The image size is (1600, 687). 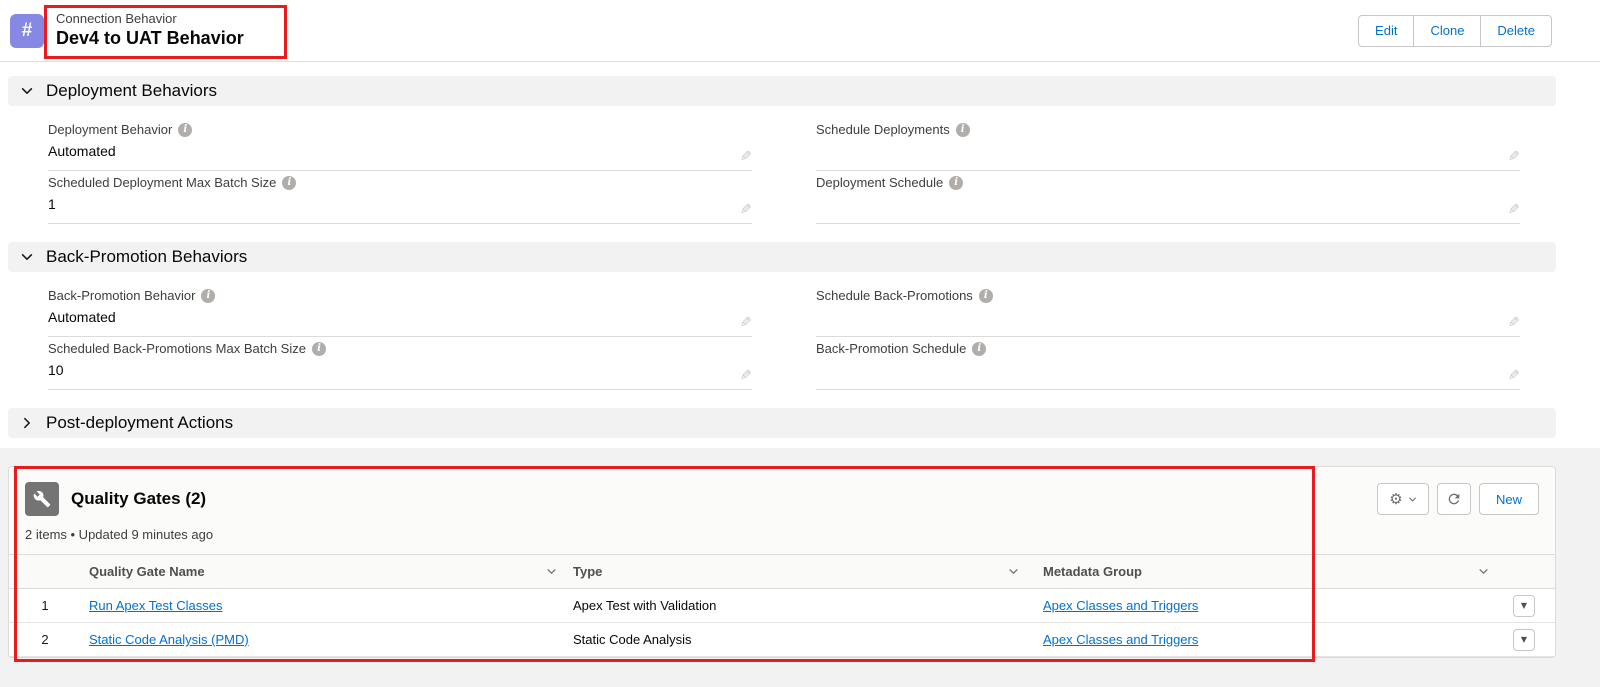 What do you see at coordinates (385, 130) in the screenshot?
I see `field-label: Deployment Behavior i` at bounding box center [385, 130].